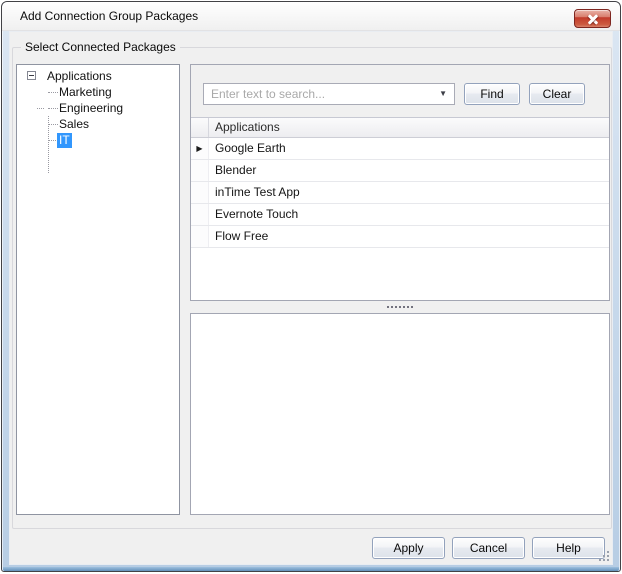 The image size is (622, 574). I want to click on tree-item-engineering: Engineering, so click(98, 108).